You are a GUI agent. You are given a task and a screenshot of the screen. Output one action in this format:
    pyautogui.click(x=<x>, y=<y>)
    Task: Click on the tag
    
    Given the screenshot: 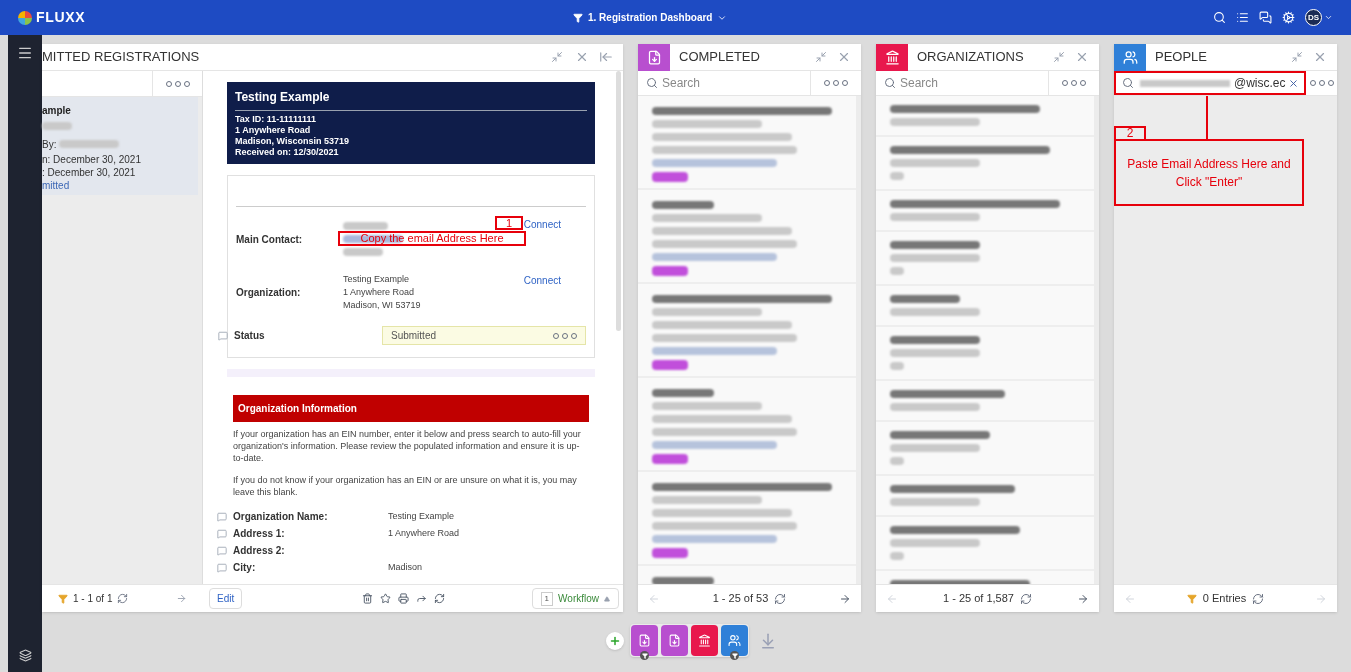 What is the action you would take?
    pyautogui.click(x=670, y=271)
    